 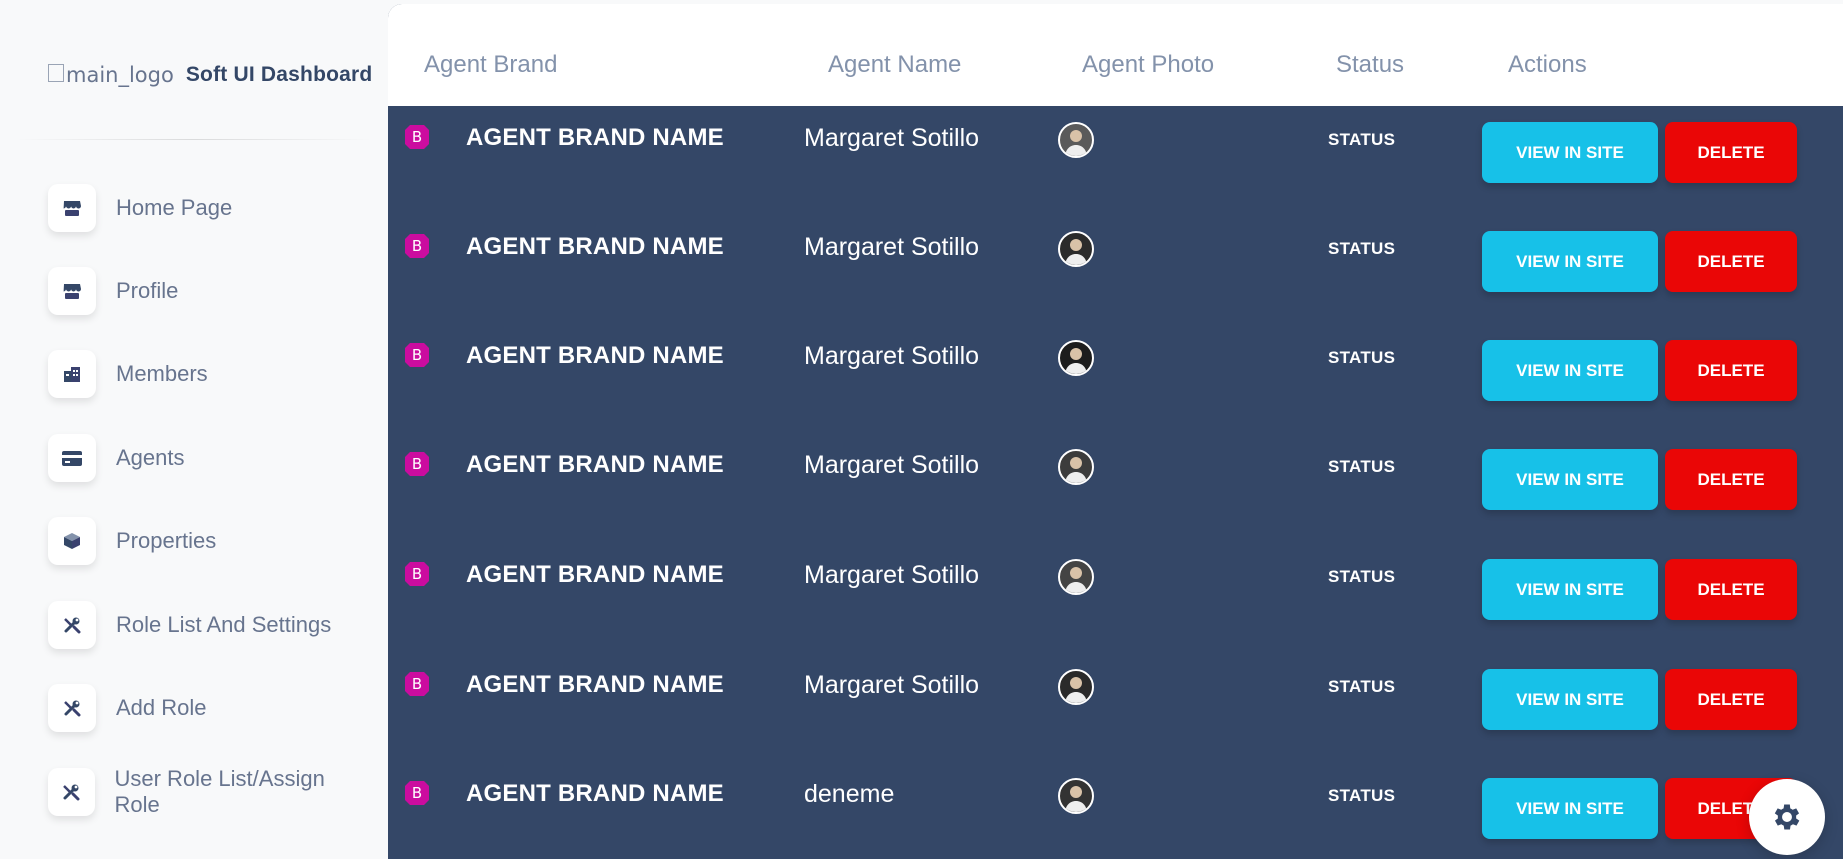 What do you see at coordinates (1547, 64) in the screenshot?
I see `column-header-actions: Actions` at bounding box center [1547, 64].